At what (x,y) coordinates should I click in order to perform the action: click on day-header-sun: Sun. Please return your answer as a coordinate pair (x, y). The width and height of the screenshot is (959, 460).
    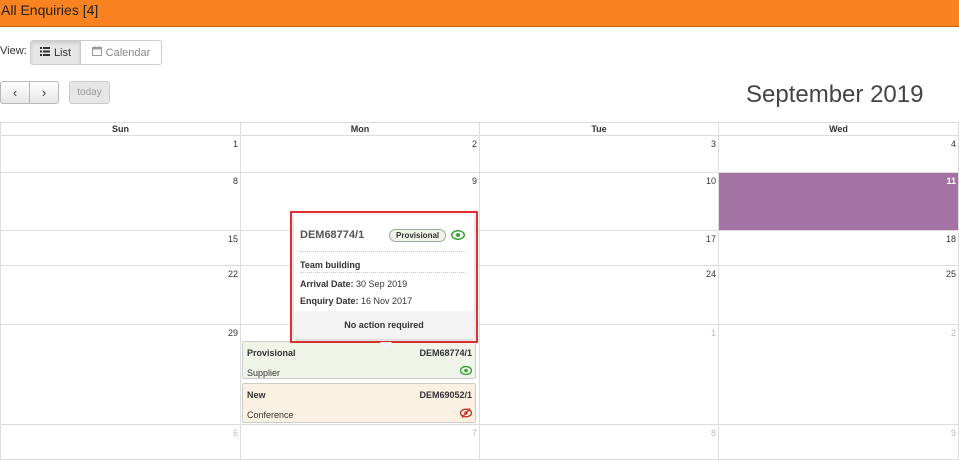
    Looking at the image, I should click on (120, 128).